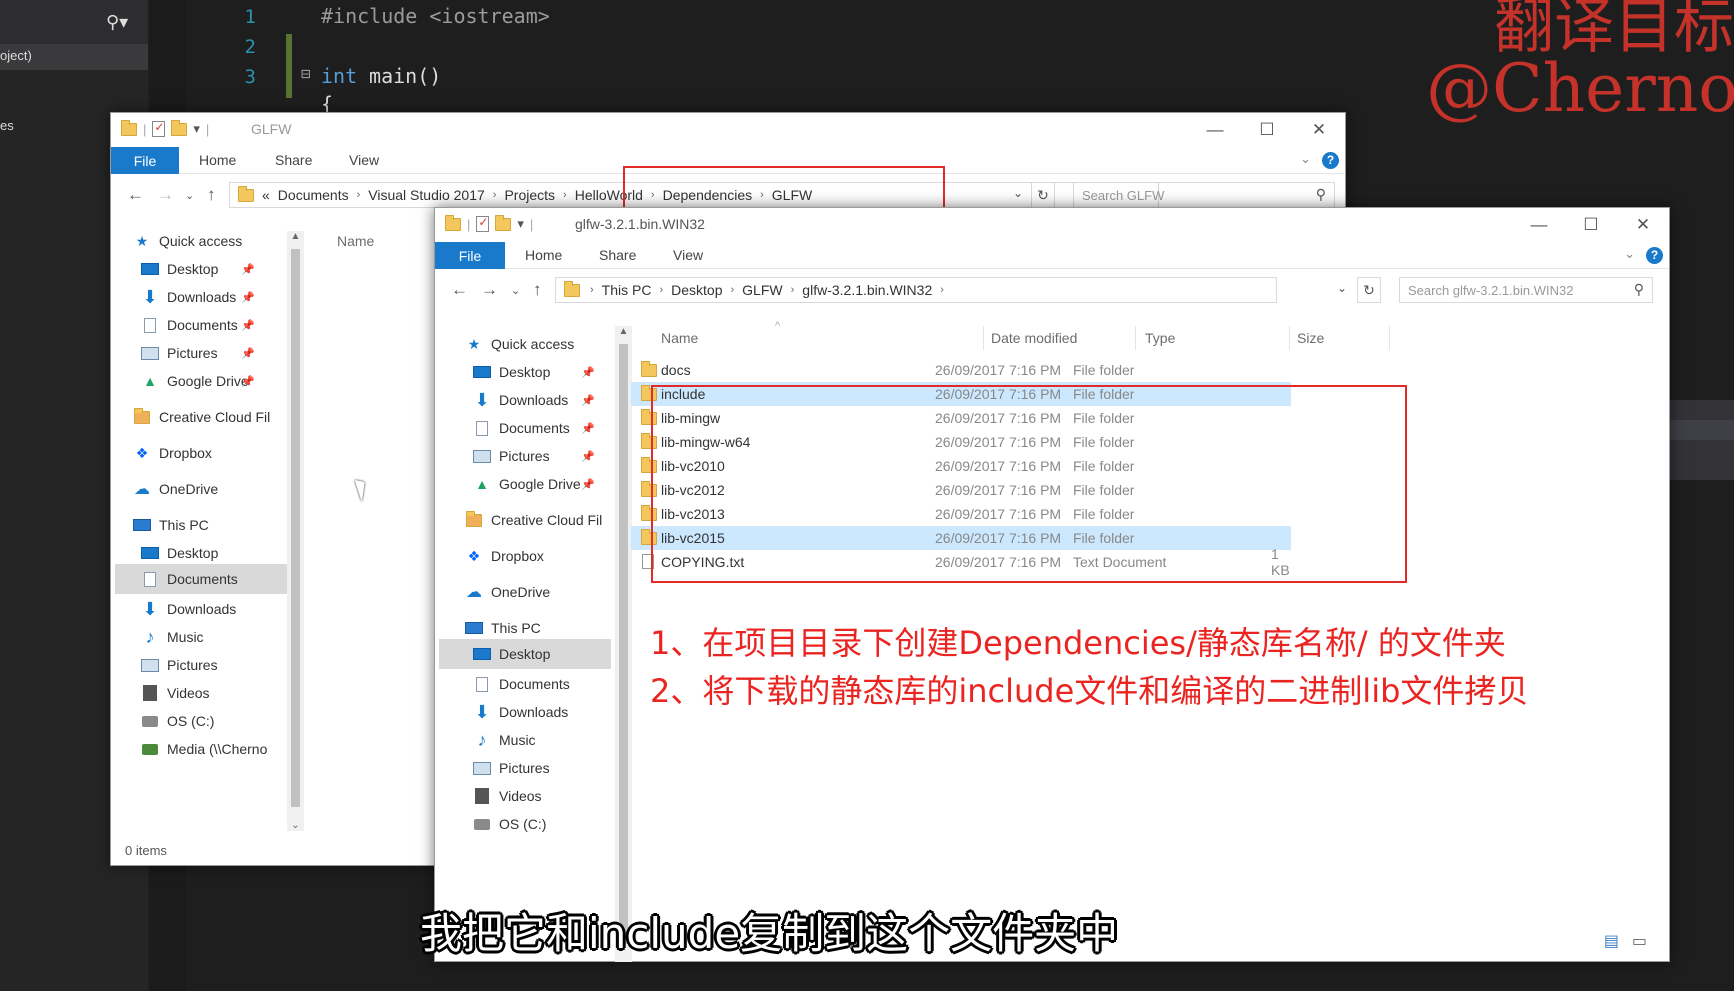 The width and height of the screenshot is (1734, 991). Describe the element at coordinates (1639, 941) in the screenshot. I see `large-icons-view-icon: ▭` at that location.